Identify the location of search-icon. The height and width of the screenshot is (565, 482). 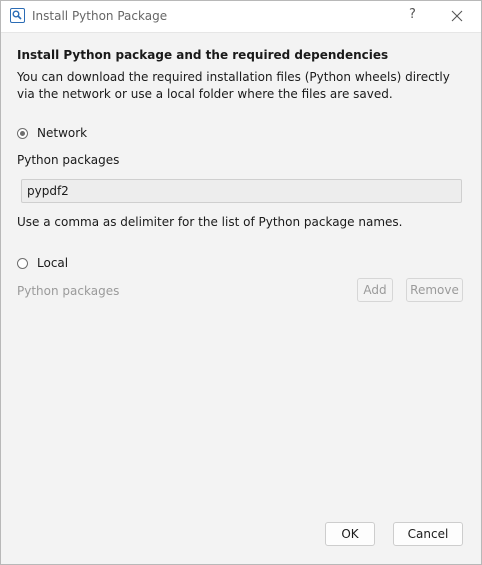
(17, 15).